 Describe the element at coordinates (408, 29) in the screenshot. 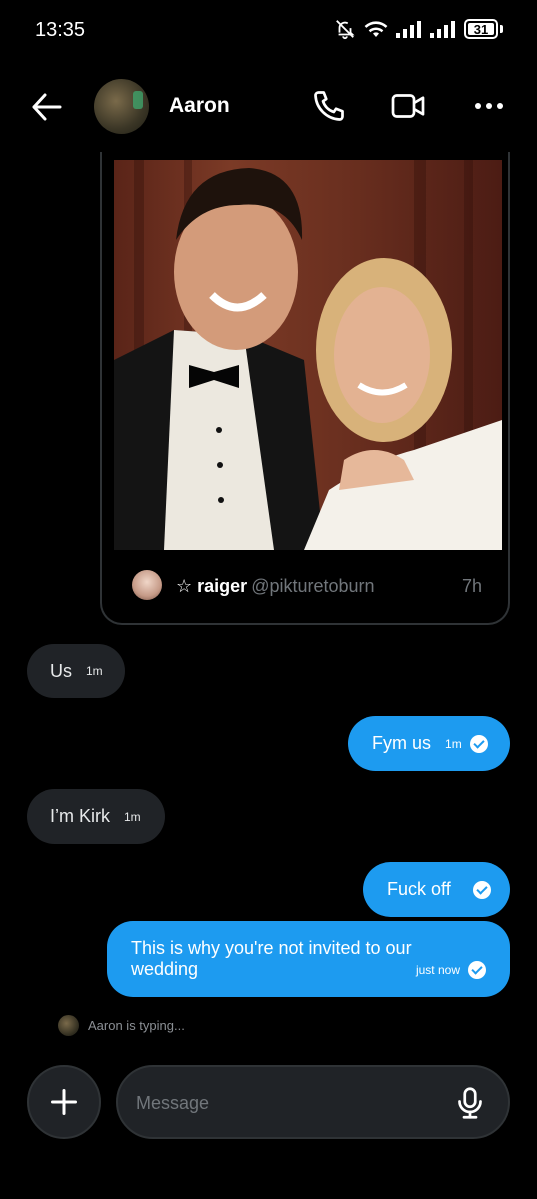

I see `signal-icon` at that location.